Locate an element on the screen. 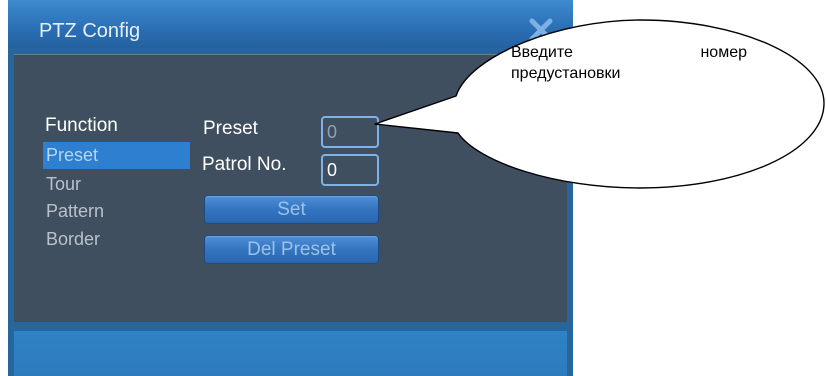  callout-text: Введите номер предустановки is located at coordinates (629, 63).